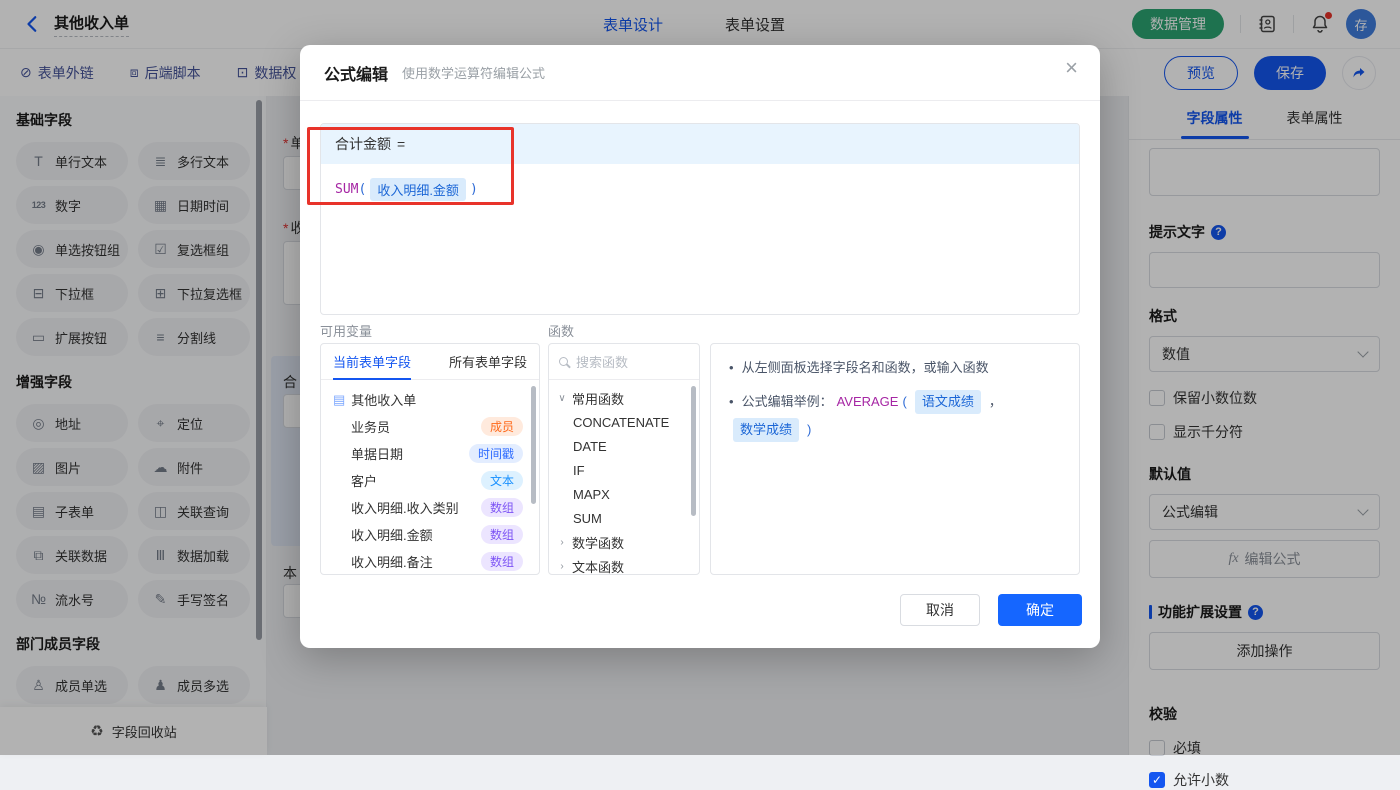 The image size is (1400, 790). What do you see at coordinates (561, 331) in the screenshot?
I see `functions-label: 函数` at bounding box center [561, 331].